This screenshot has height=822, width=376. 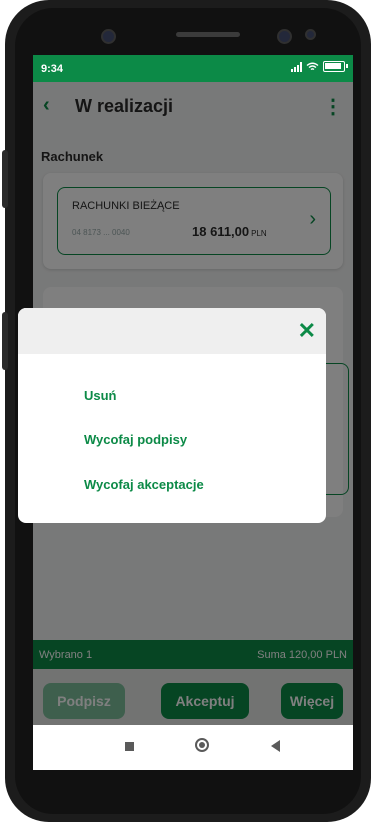 What do you see at coordinates (5, 179) in the screenshot?
I see `volume-button` at bounding box center [5, 179].